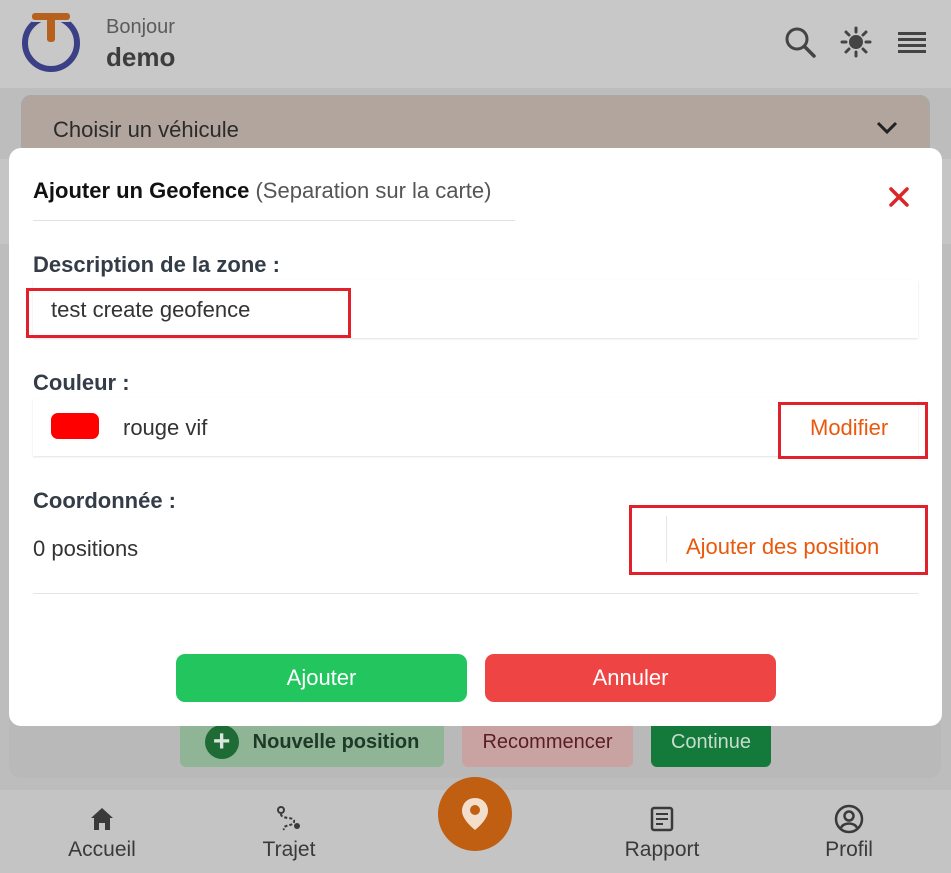 The width and height of the screenshot is (951, 873). Describe the element at coordinates (102, 831) in the screenshot. I see `nav-item-accueil: Accueil` at that location.